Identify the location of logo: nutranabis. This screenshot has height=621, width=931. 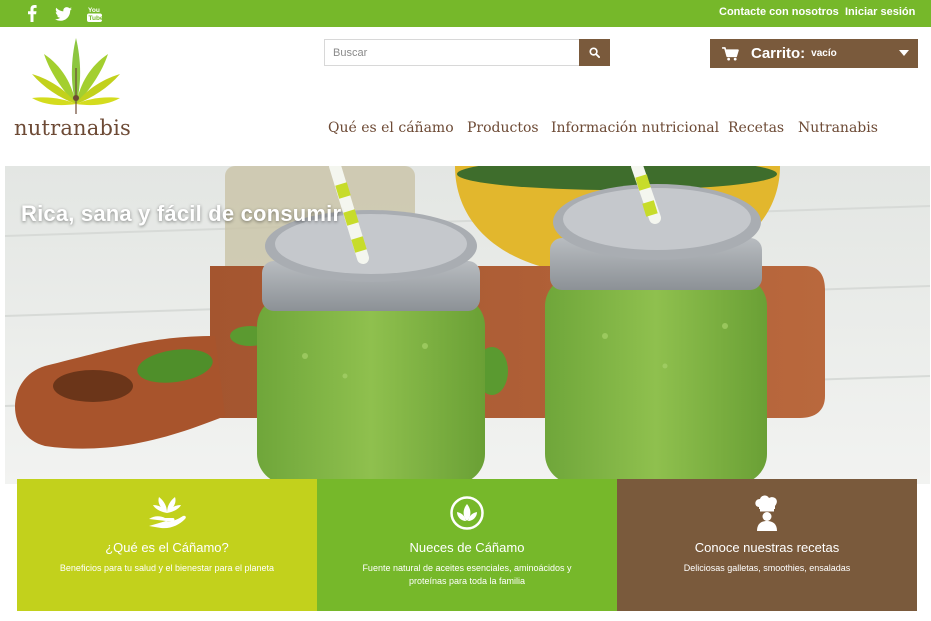
(76, 90).